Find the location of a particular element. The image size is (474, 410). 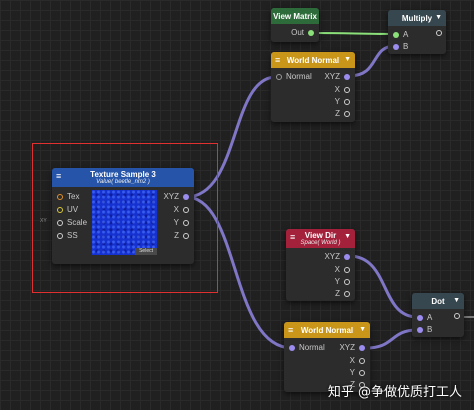

wire-world-normal-bottom-to-dot-b is located at coordinates (391, 339).